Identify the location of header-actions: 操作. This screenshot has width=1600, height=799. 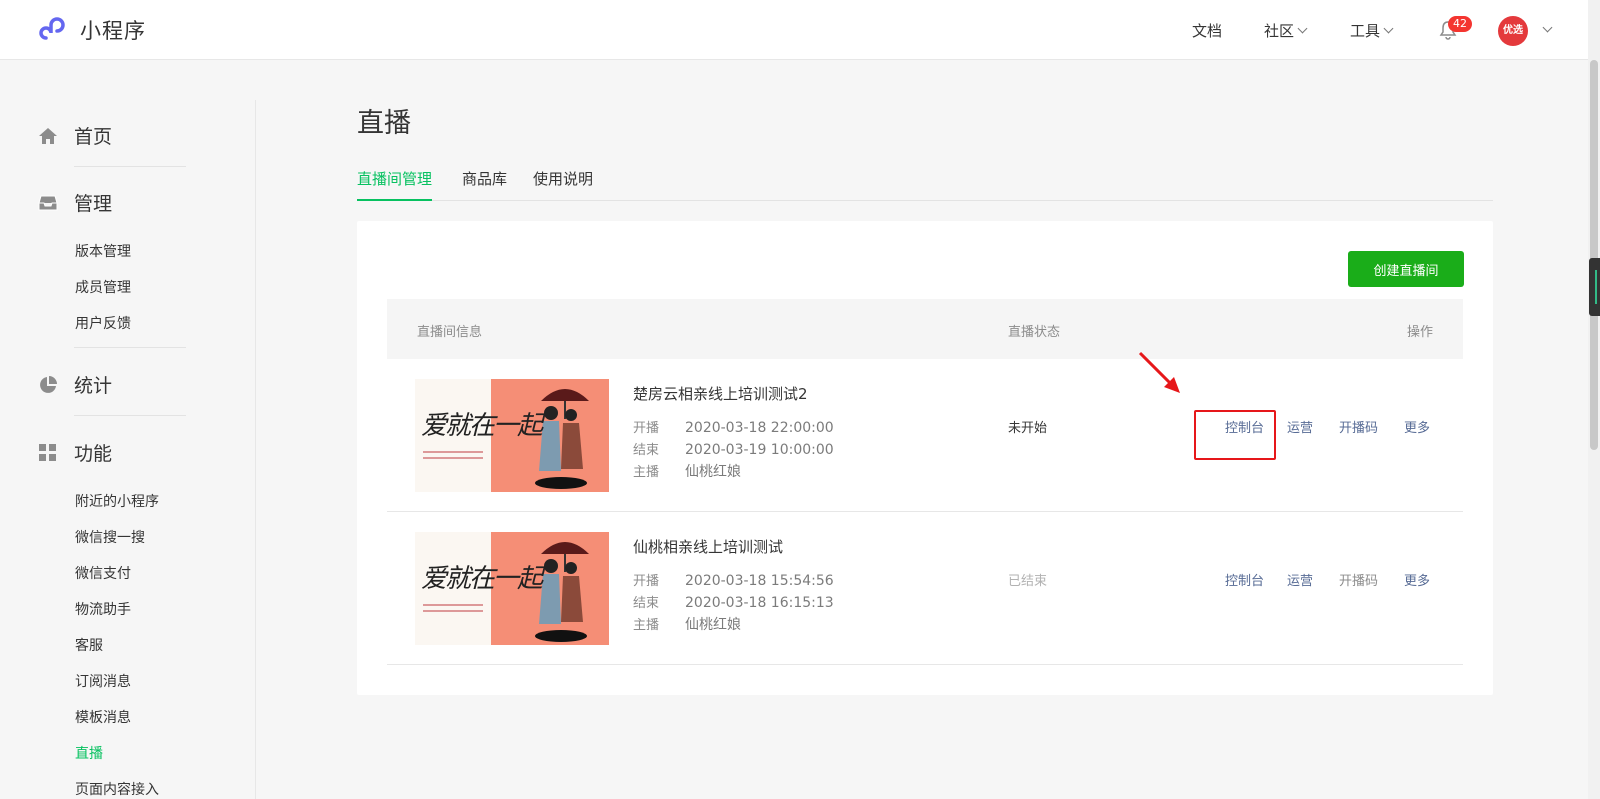
(1420, 332).